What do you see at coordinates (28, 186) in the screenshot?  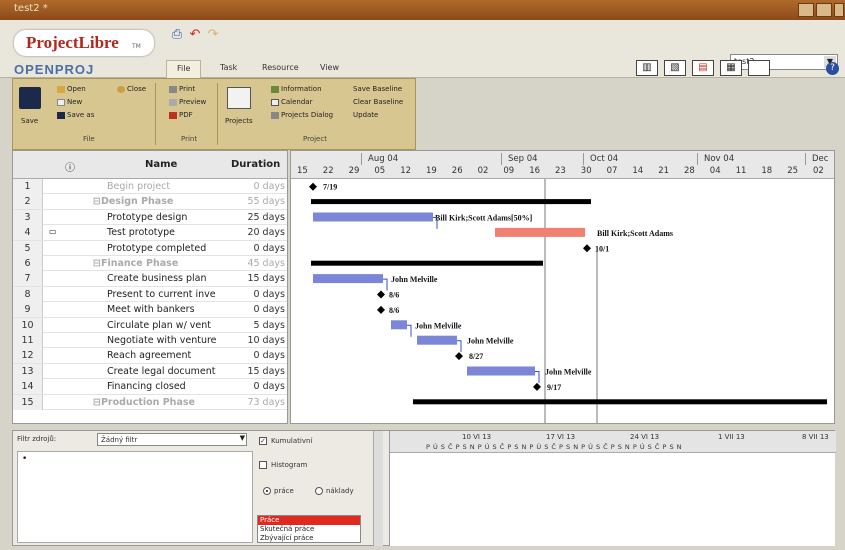 I see `row-number: 1` at bounding box center [28, 186].